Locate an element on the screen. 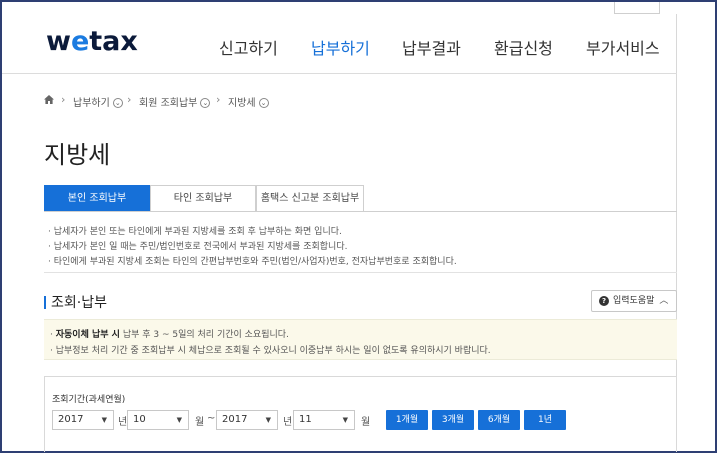  period-3-month-button: 3개월 is located at coordinates (453, 420).